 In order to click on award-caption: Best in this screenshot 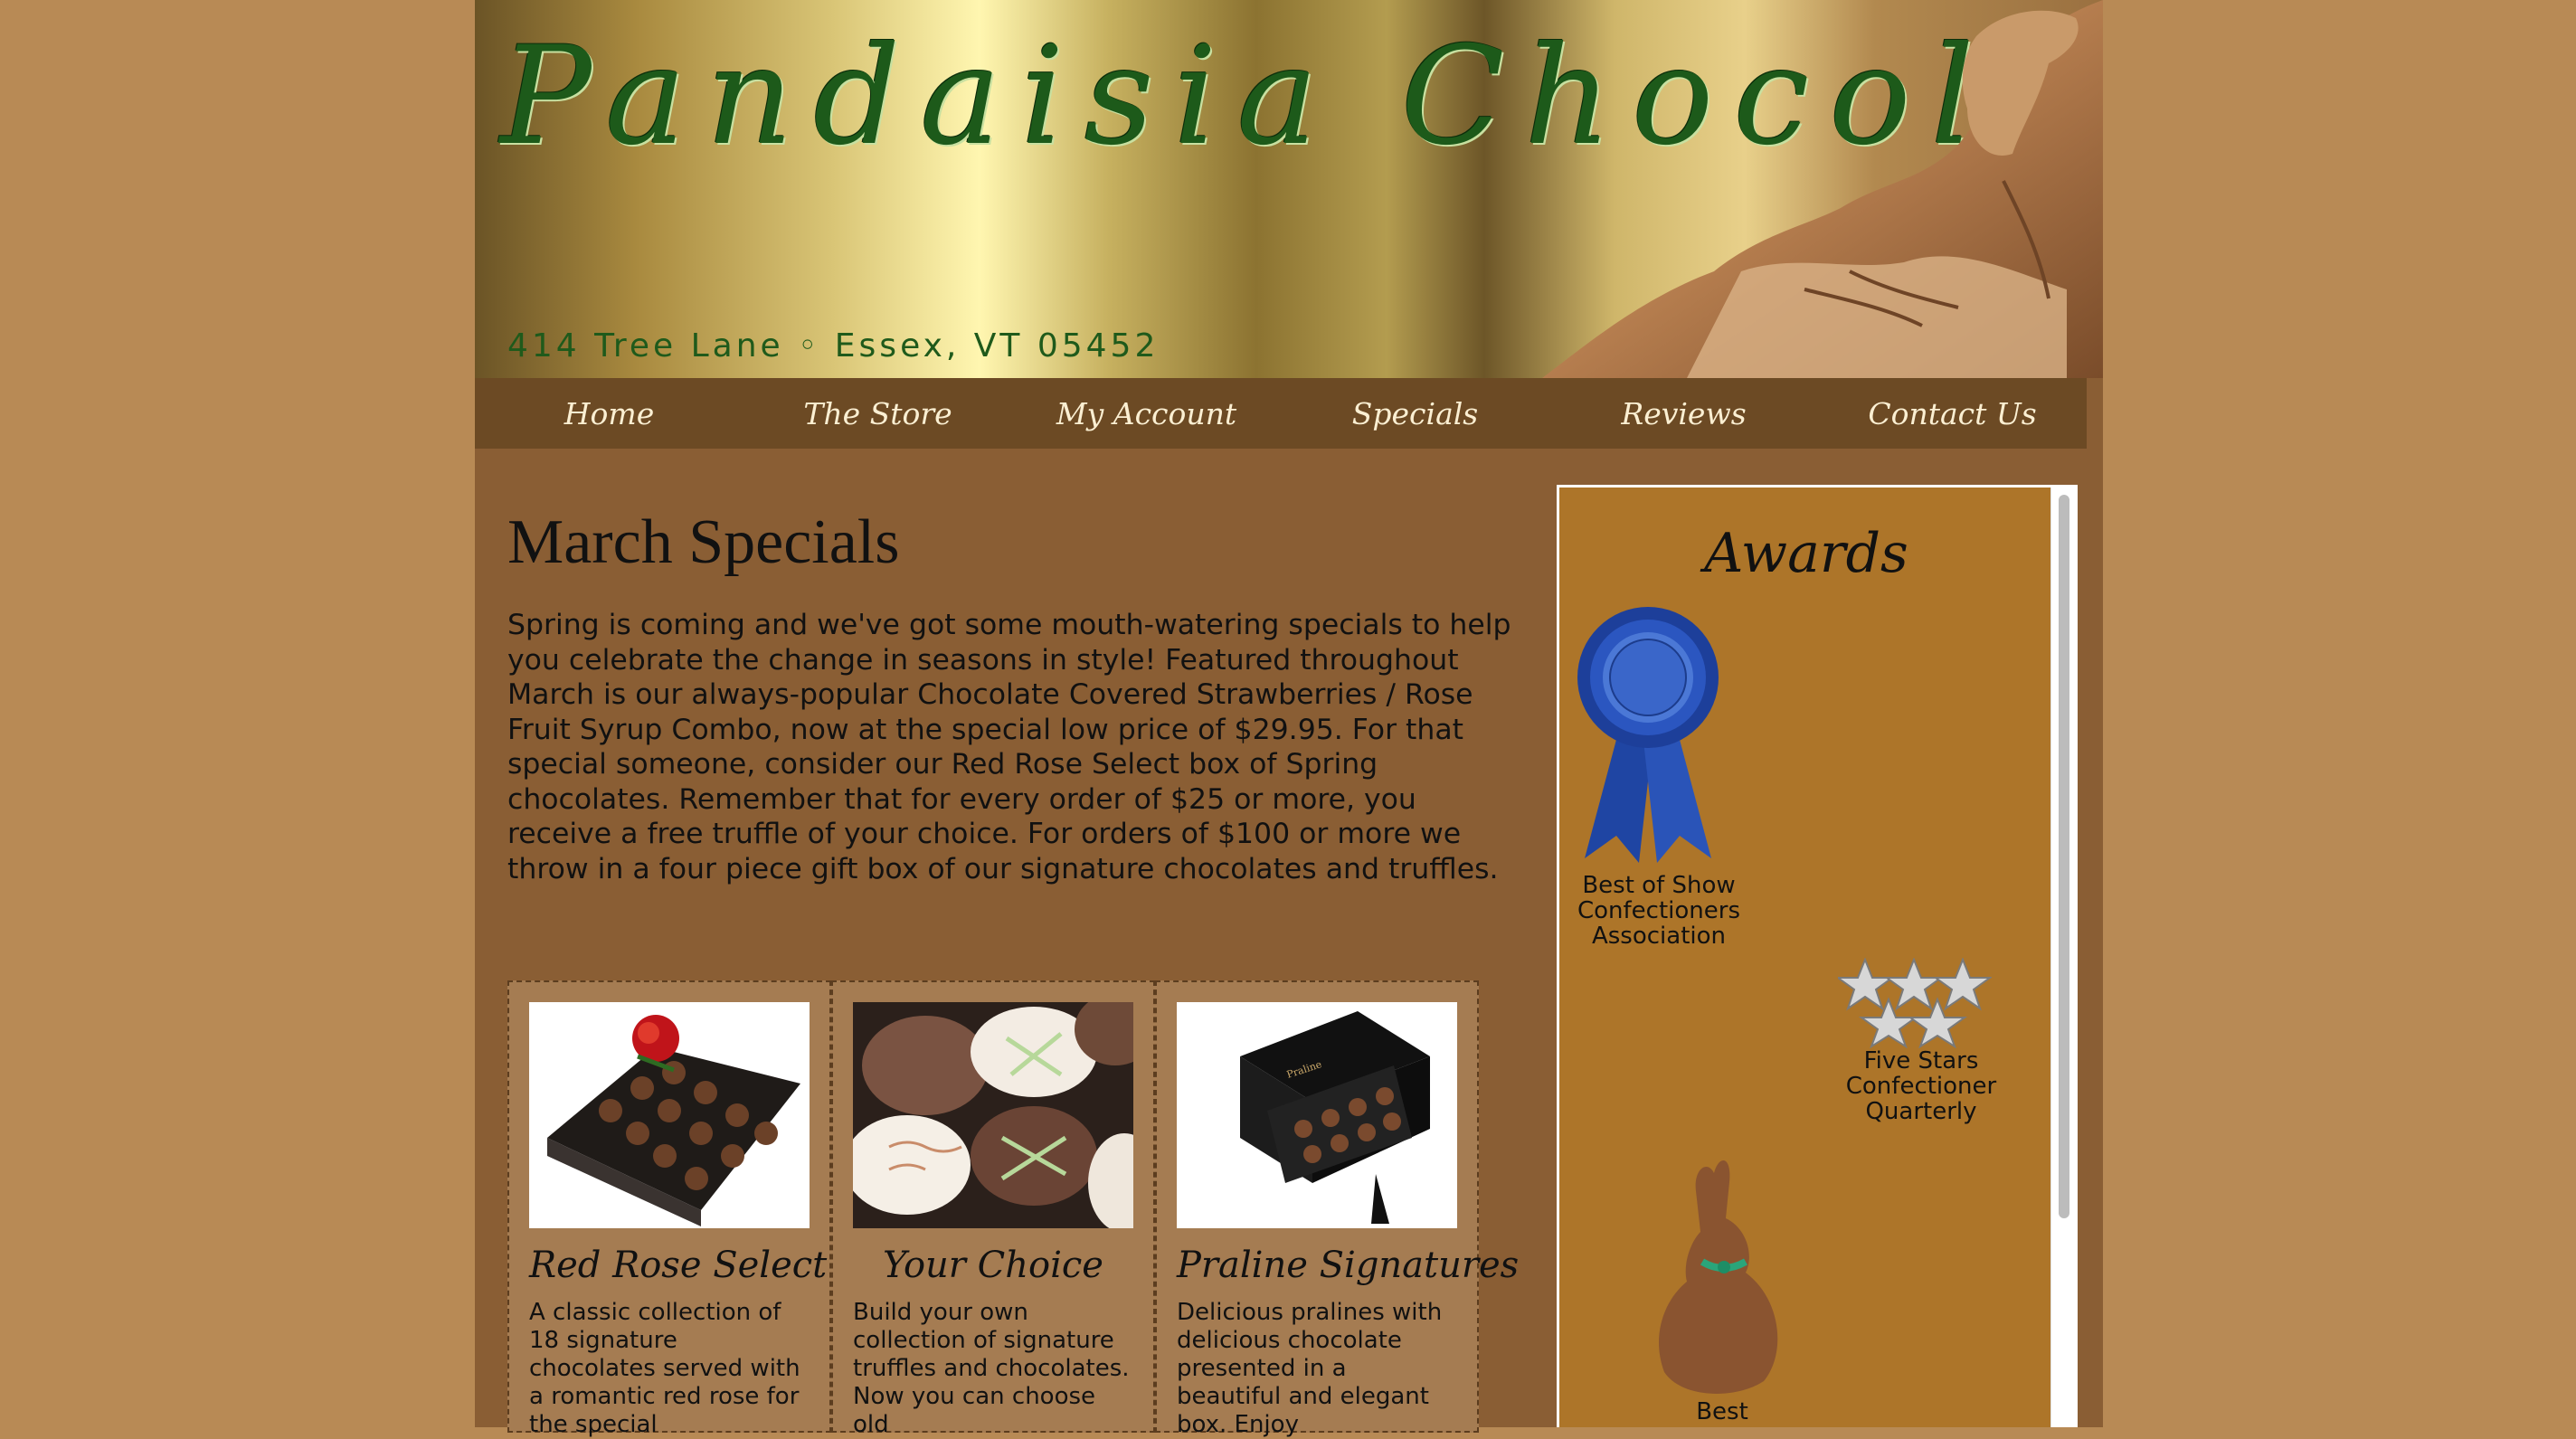, I will do `click(1722, 1412)`.